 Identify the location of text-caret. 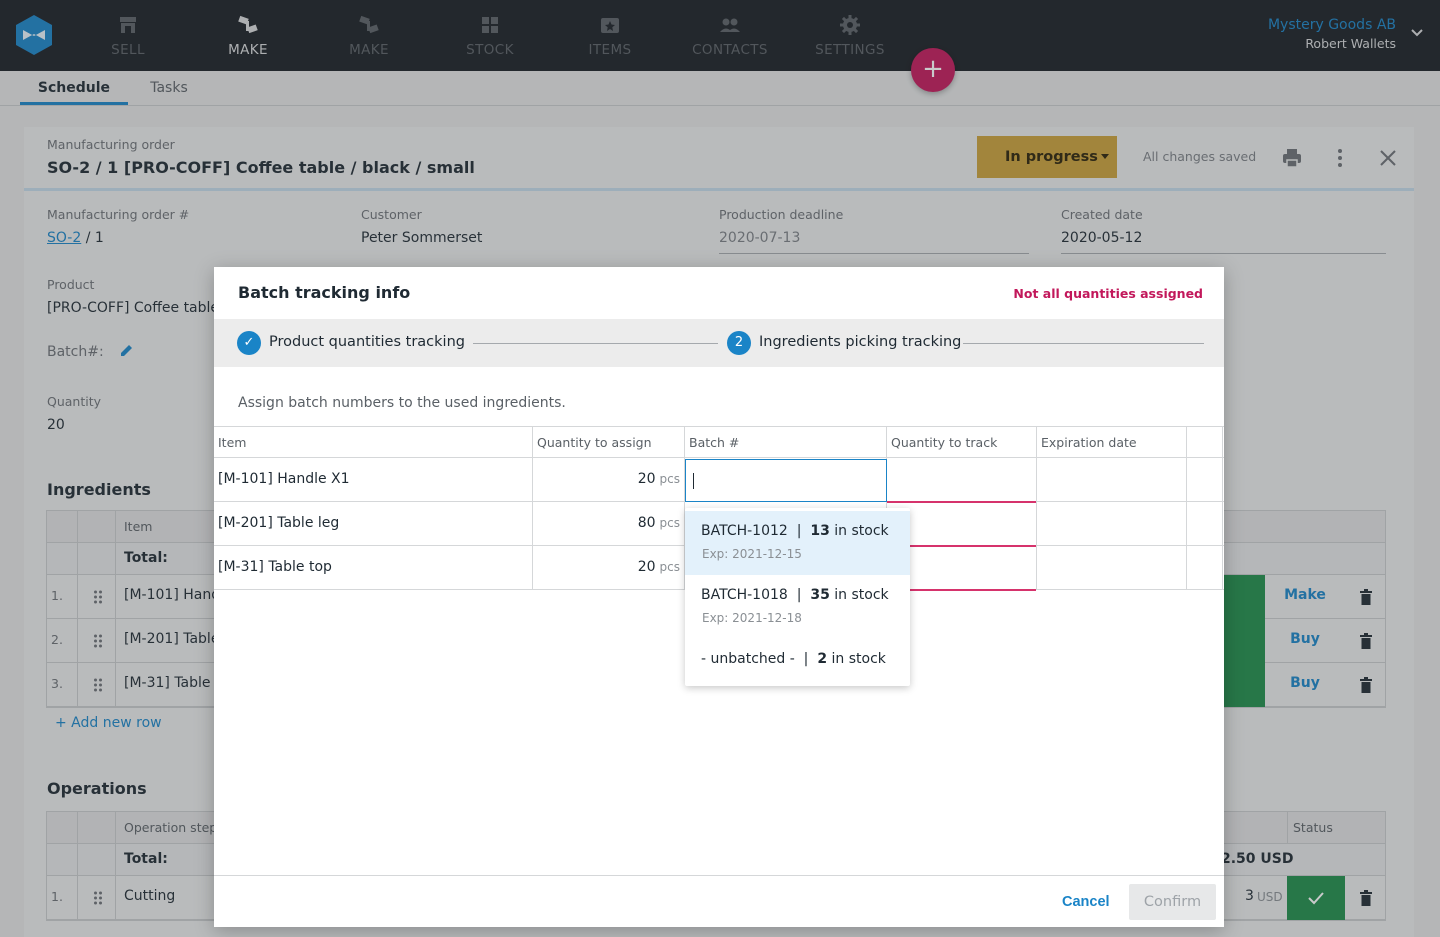
(693, 481).